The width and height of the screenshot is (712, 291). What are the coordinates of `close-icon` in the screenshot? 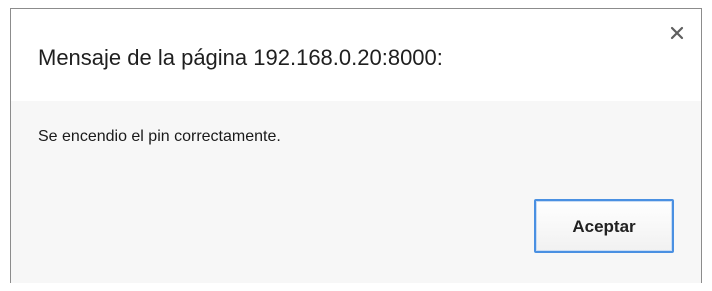 It's located at (677, 33).